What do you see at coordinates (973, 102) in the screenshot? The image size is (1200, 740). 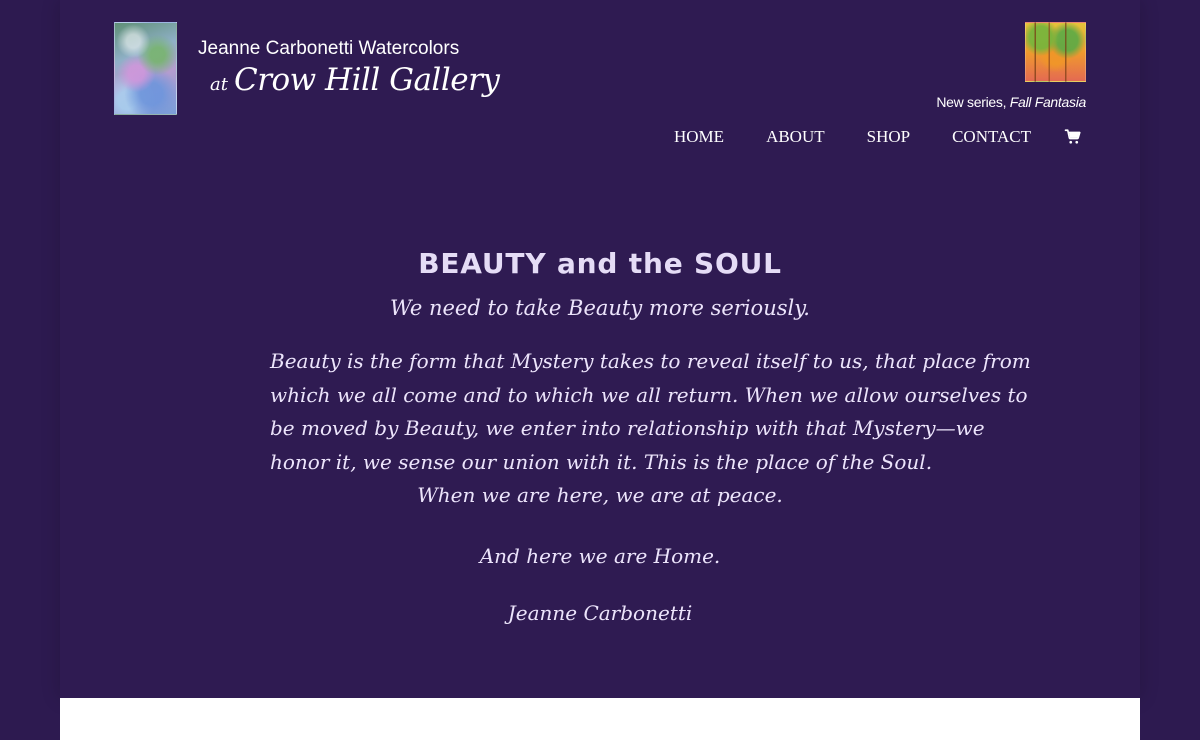 I see `new-series-prefix: New series,` at bounding box center [973, 102].